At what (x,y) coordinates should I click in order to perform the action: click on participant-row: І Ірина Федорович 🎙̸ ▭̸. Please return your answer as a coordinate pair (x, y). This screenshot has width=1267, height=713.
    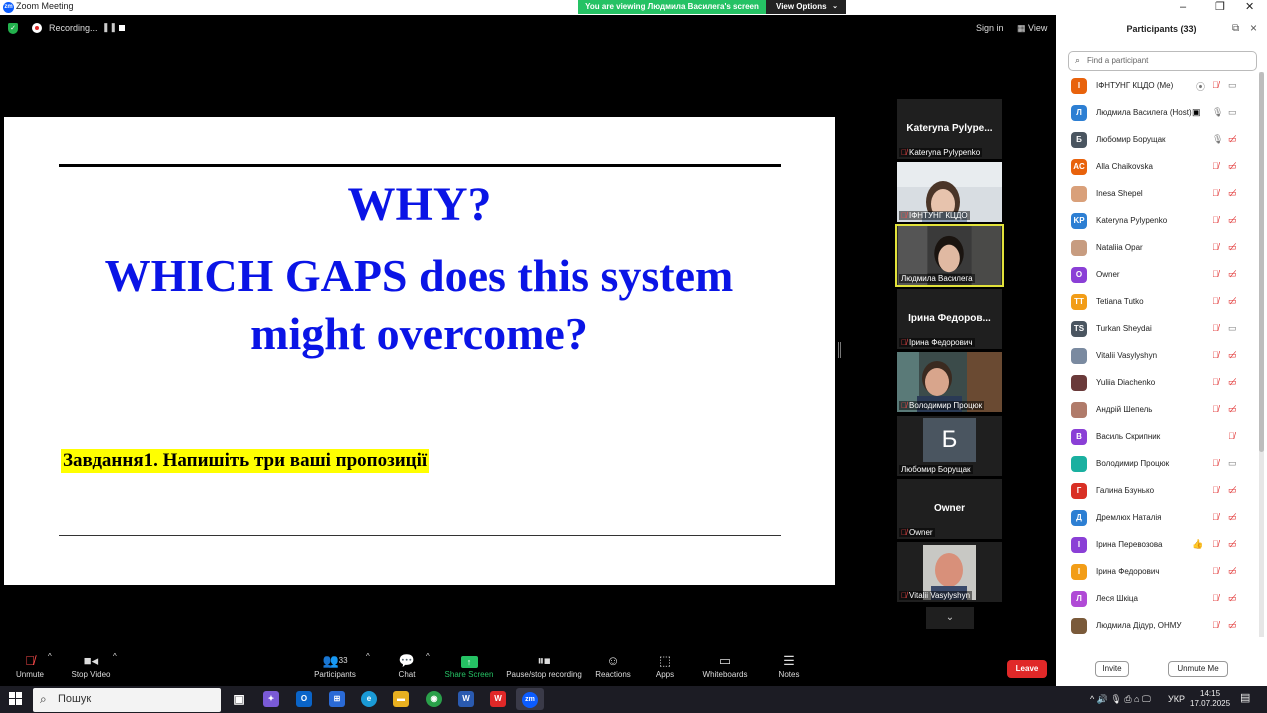
    Looking at the image, I should click on (1158, 572).